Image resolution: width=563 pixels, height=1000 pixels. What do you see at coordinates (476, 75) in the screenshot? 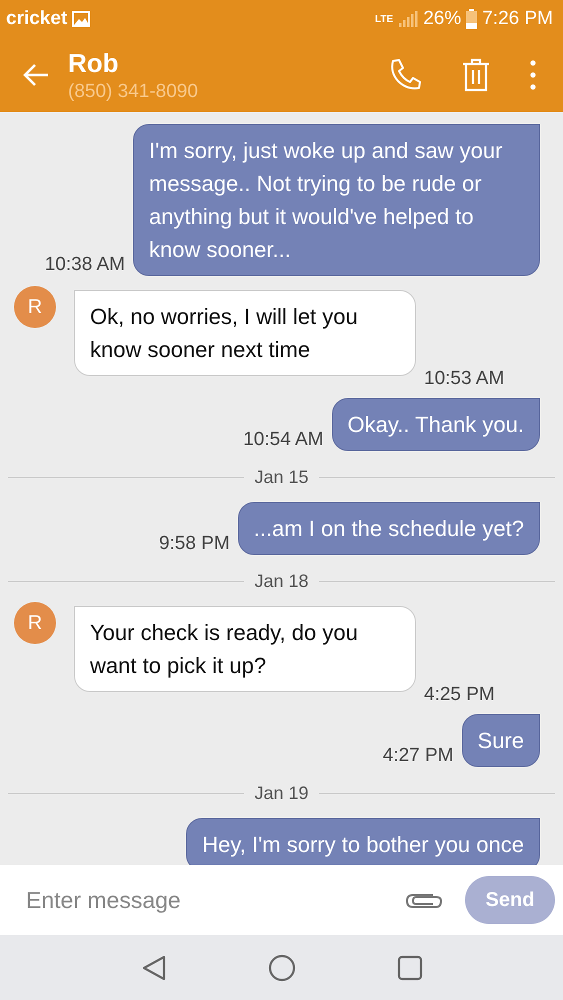
I see `trash-icon` at bounding box center [476, 75].